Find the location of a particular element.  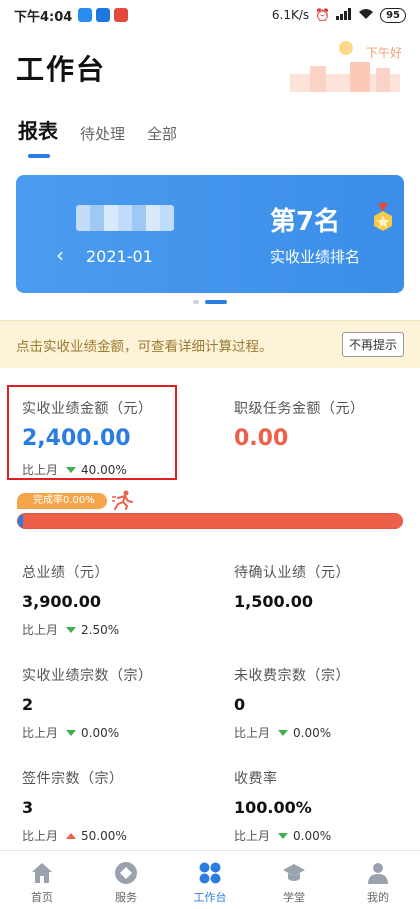

nav-label: 服务 is located at coordinates (126, 897).